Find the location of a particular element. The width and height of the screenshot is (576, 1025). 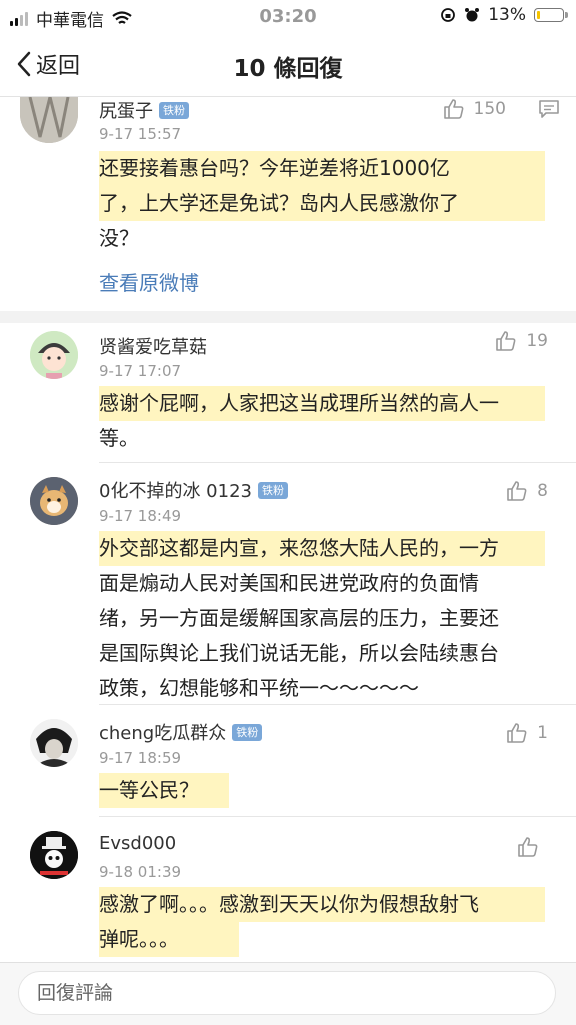

username: 贤酱爱吃草菇 is located at coordinates (153, 346).